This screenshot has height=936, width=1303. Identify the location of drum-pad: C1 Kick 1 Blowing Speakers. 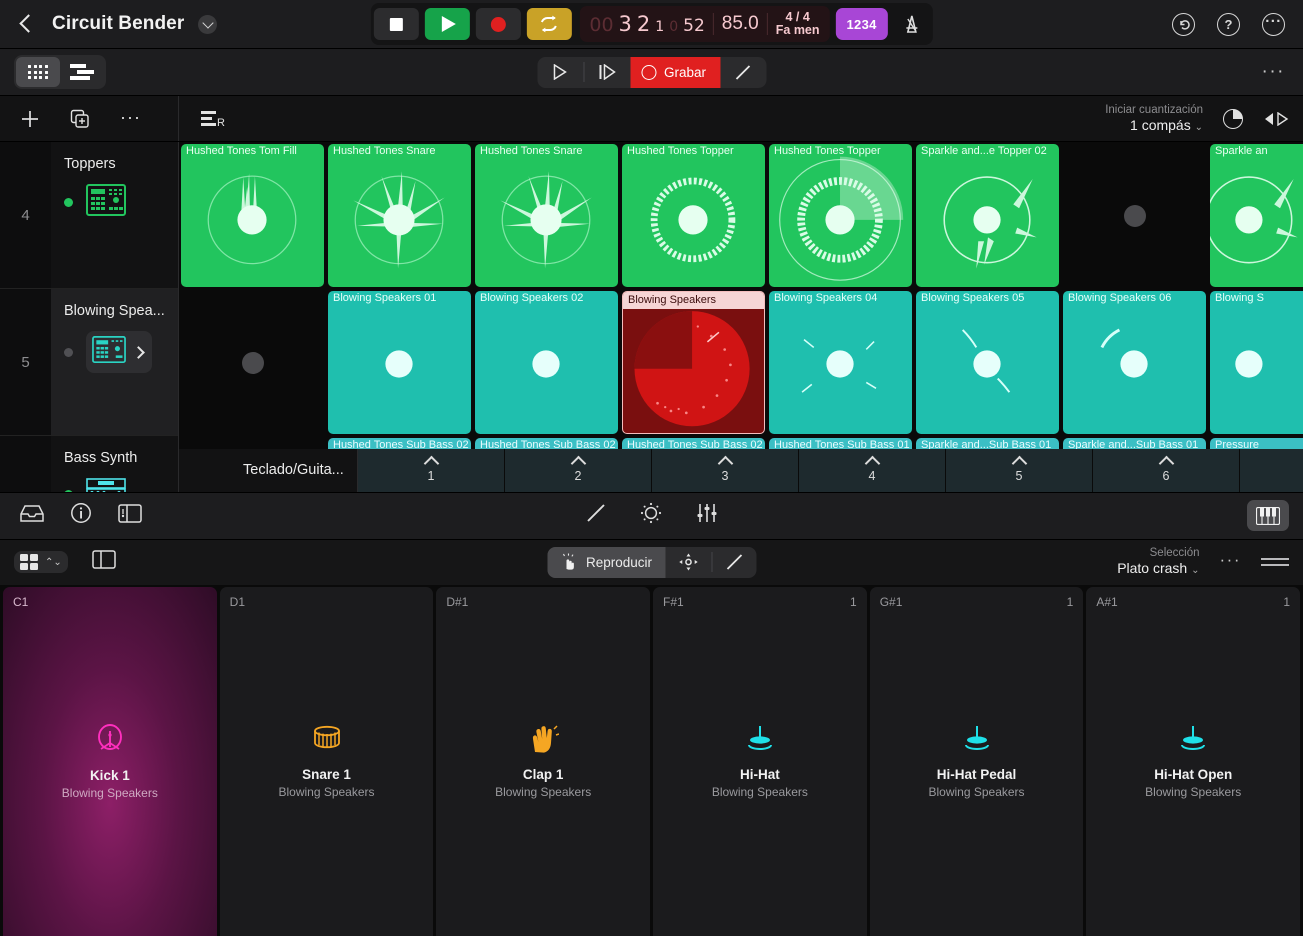
(110, 761).